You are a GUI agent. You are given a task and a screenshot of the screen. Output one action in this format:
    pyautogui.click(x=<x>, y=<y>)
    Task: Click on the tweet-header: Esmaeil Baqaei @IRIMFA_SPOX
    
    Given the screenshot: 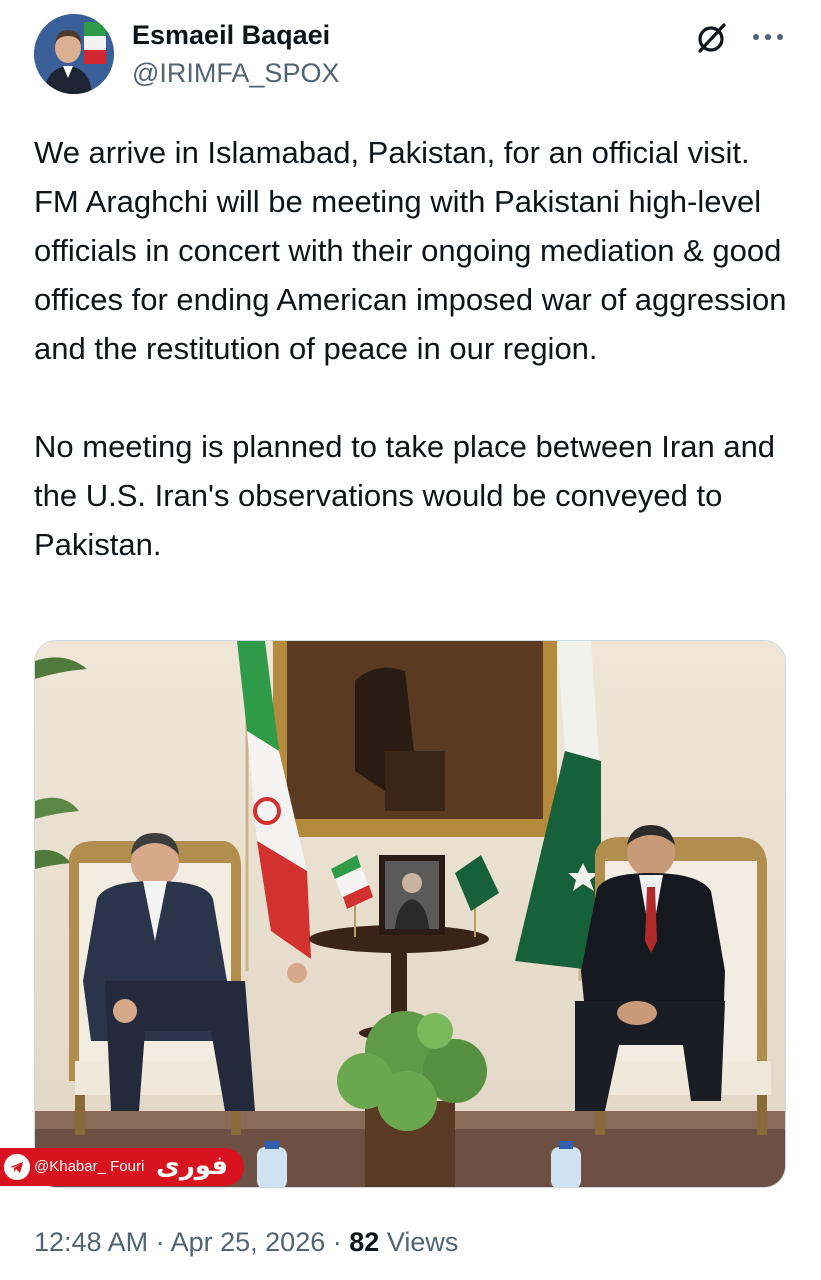 What is the action you would take?
    pyautogui.click(x=410, y=55)
    